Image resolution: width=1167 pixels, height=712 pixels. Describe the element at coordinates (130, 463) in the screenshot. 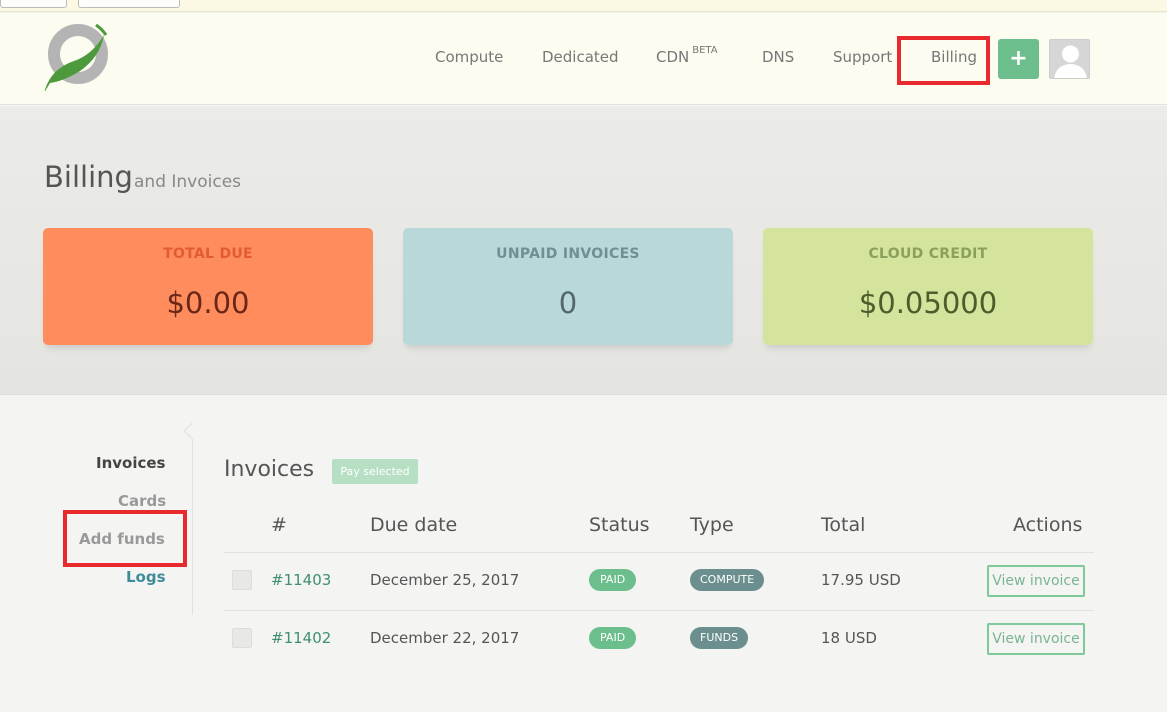

I see `sidebar-item-invoices: Invoices` at that location.